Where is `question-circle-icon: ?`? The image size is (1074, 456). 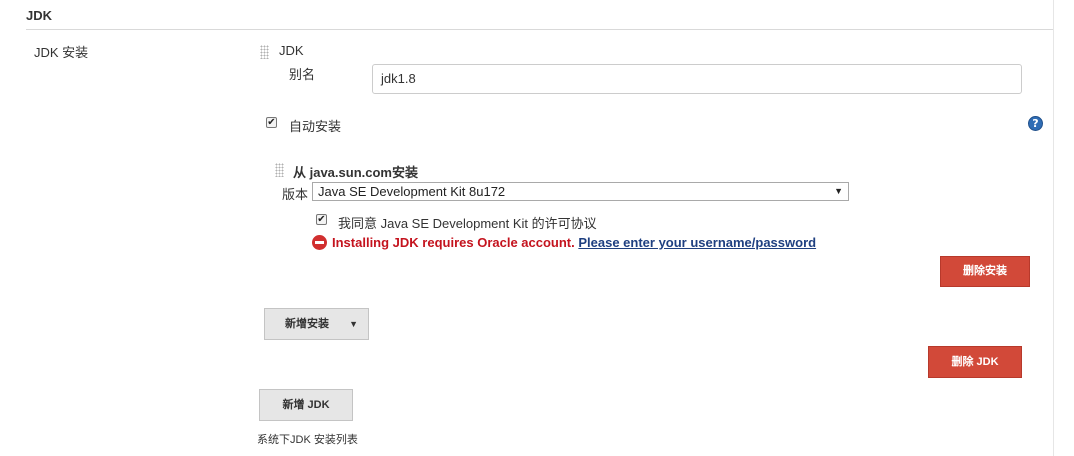
question-circle-icon: ? is located at coordinates (1035, 123).